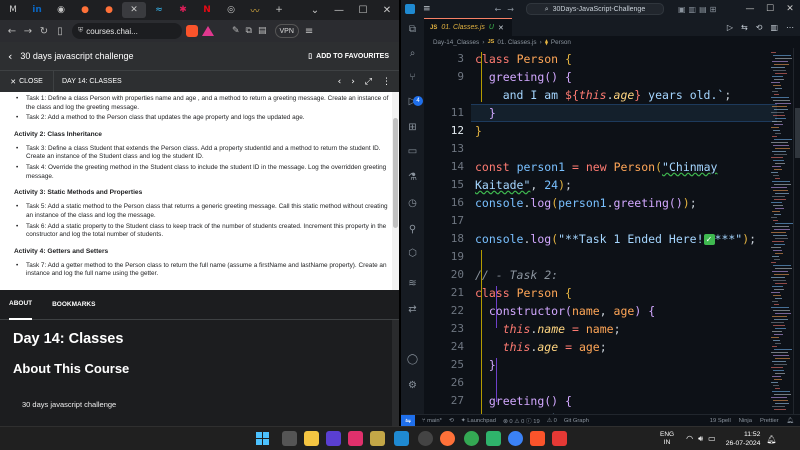  What do you see at coordinates (340, 82) in the screenshot?
I see `previous-chevron-icon: ‹` at bounding box center [340, 82].